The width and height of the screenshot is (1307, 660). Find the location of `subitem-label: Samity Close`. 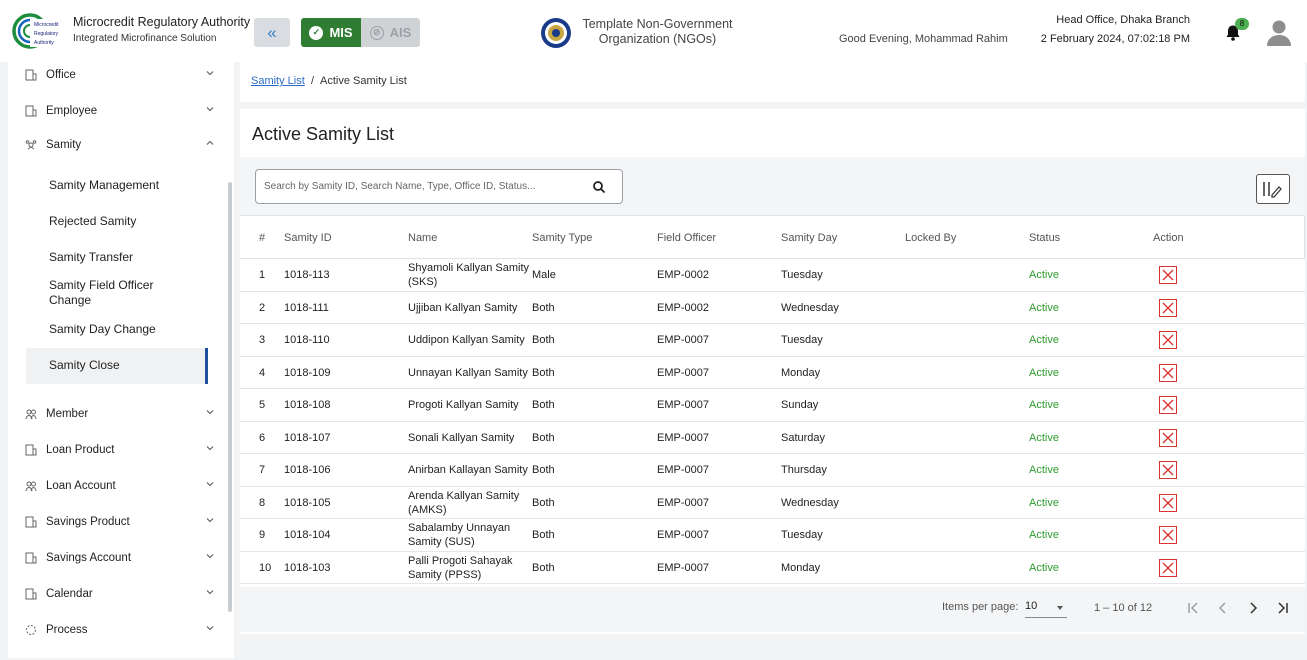

subitem-label: Samity Close is located at coordinates (84, 365).